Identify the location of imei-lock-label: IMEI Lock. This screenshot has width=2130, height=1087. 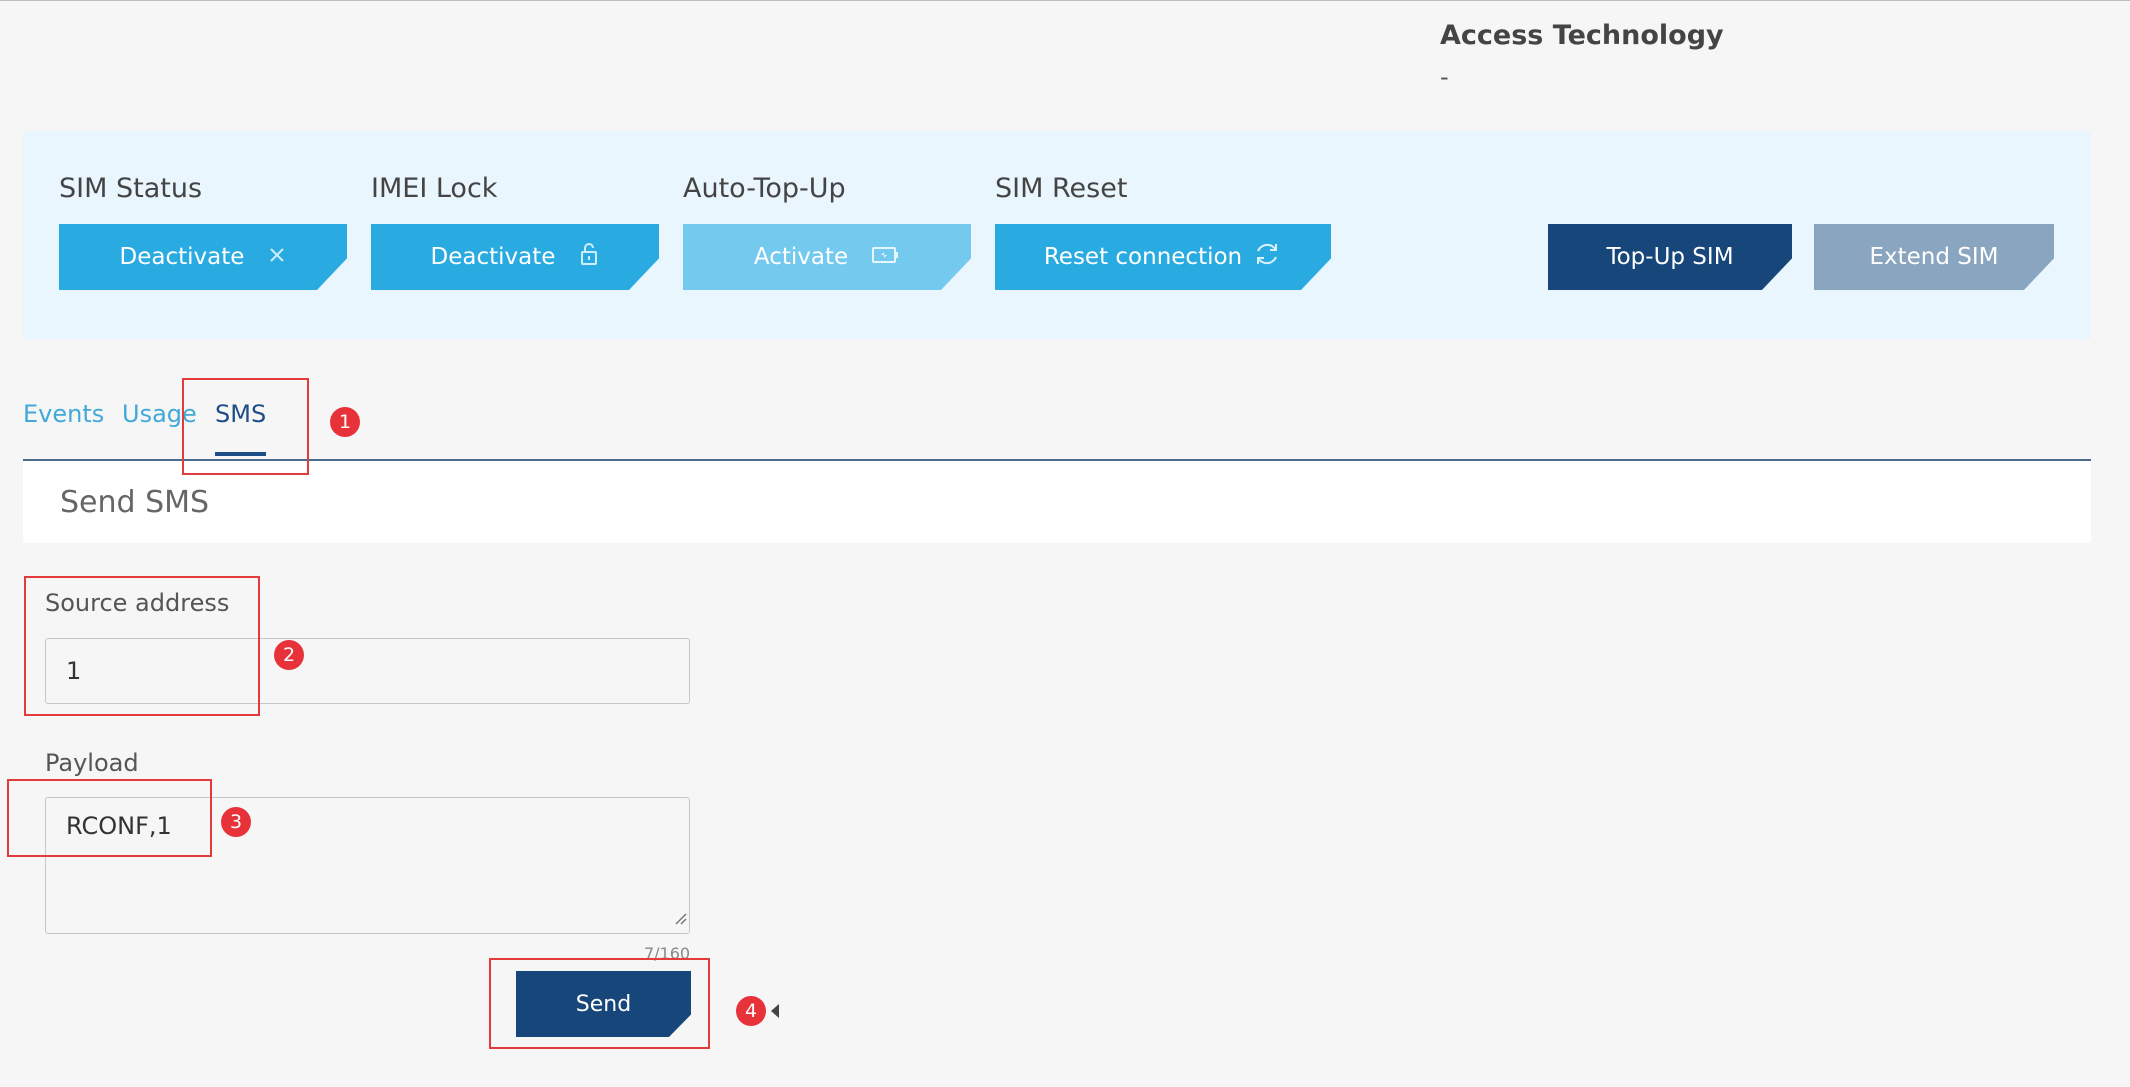
(434, 188).